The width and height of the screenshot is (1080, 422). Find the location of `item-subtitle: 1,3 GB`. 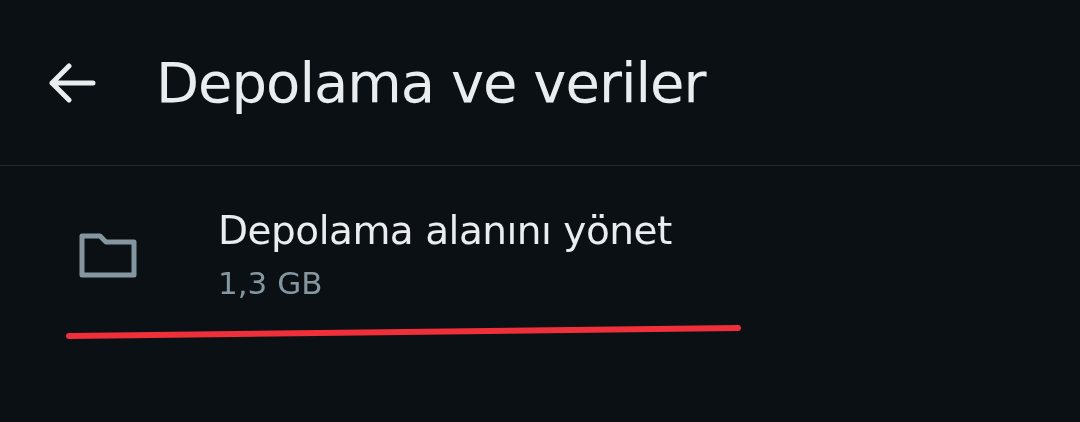

item-subtitle: 1,3 GB is located at coordinates (271, 283).